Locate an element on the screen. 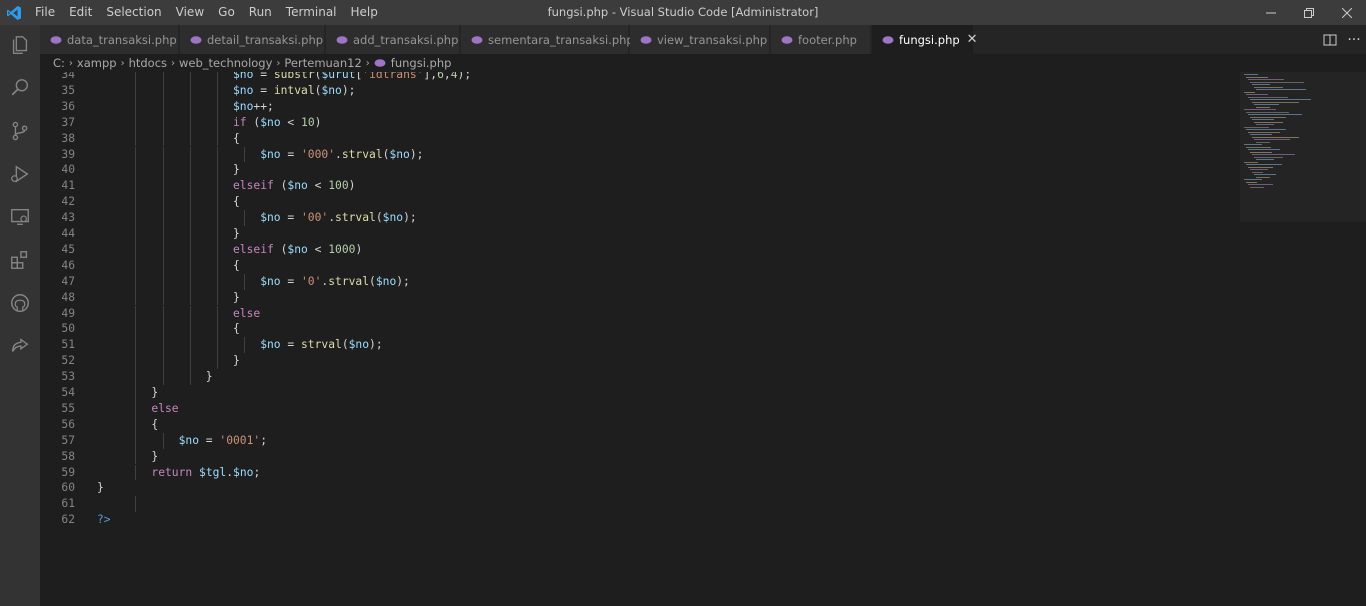 This screenshot has width=1366, height=606. code-line: 54} is located at coordinates (640, 393).